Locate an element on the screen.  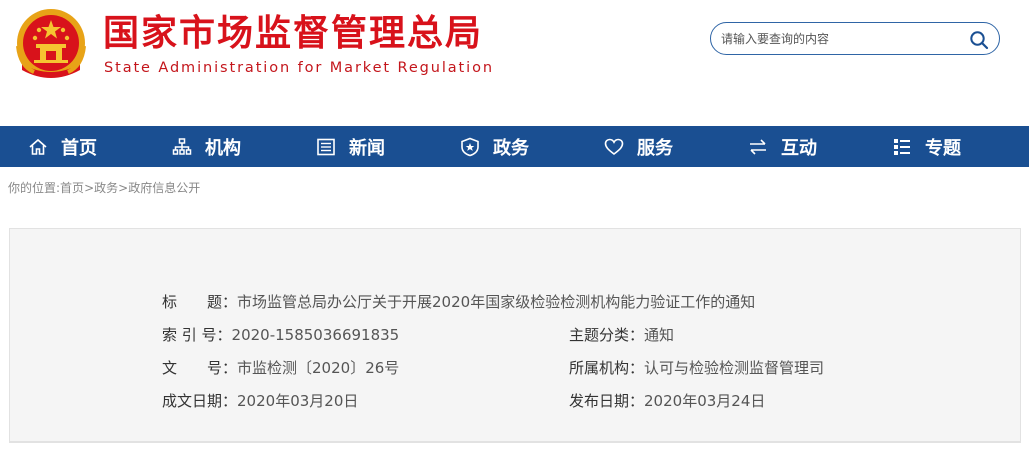
heart-icon is located at coordinates (614, 146).